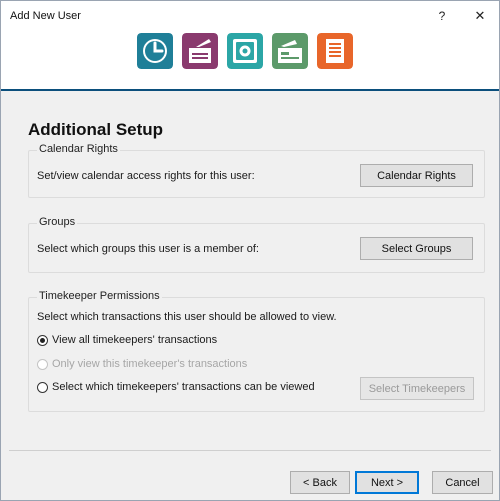  Describe the element at coordinates (442, 16) in the screenshot. I see `help-button: ?` at that location.